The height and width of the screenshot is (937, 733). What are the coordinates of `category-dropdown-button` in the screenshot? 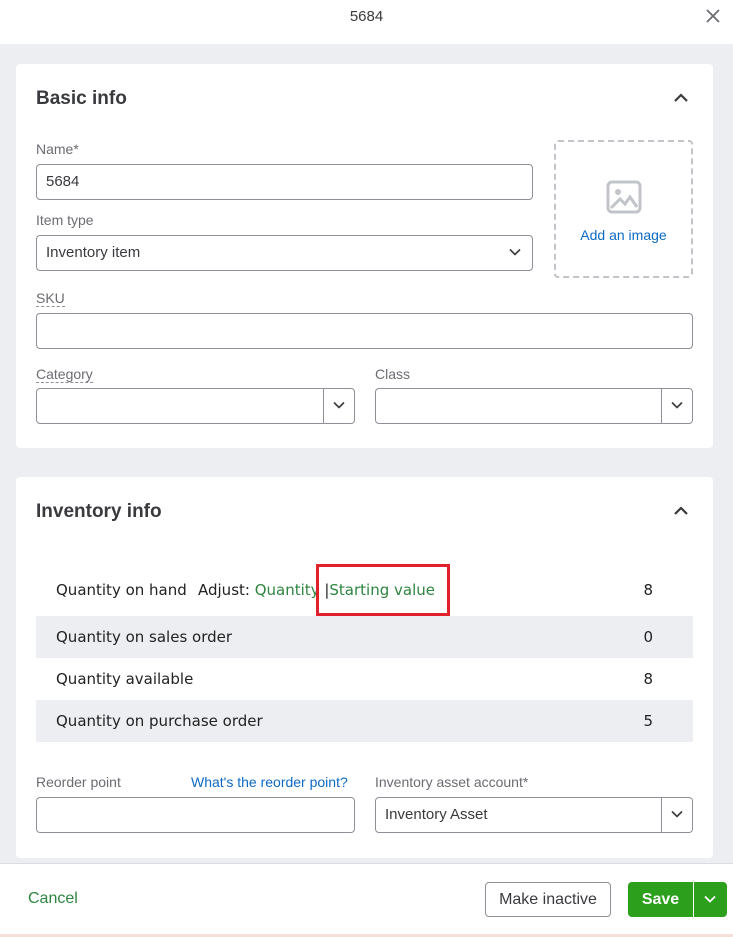 It's located at (338, 406).